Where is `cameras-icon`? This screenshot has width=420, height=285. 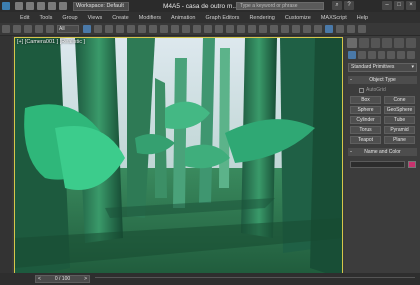 cameras-icon is located at coordinates (381, 55).